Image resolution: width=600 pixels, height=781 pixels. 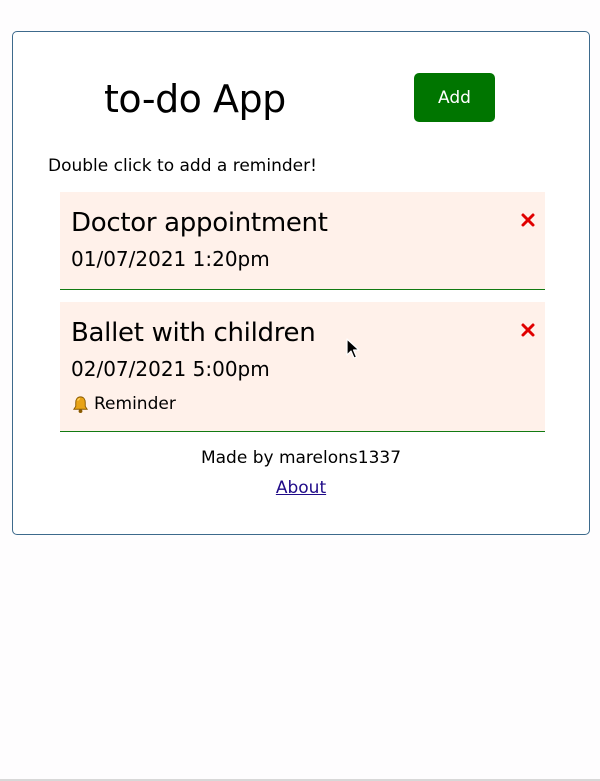 I want to click on made-by-text: Made by marelons1337, so click(x=301, y=458).